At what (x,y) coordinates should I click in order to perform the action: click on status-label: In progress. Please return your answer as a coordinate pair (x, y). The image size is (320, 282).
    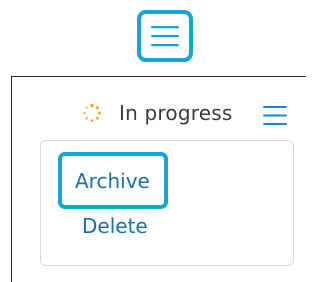
    Looking at the image, I should click on (176, 113).